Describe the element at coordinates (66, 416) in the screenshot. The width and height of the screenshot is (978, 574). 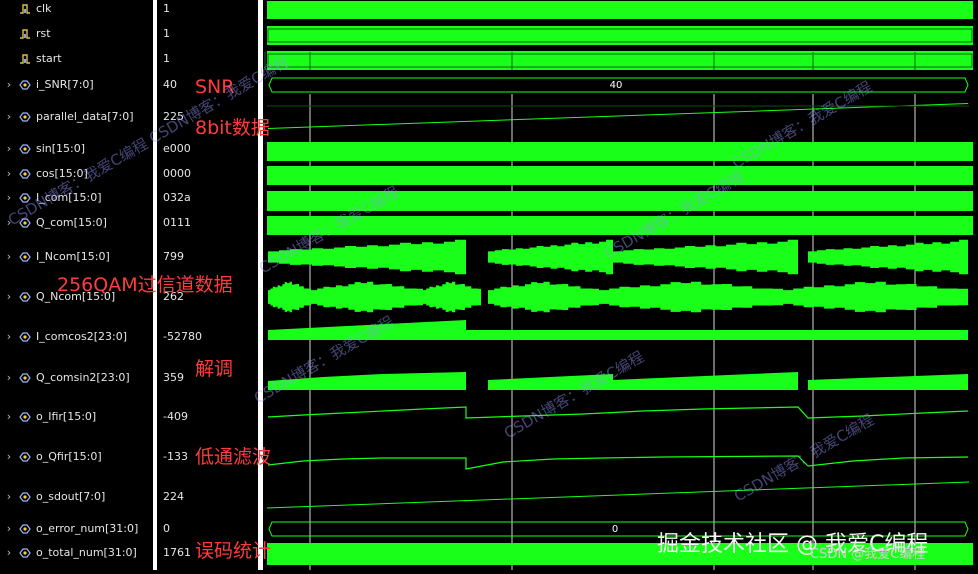
I see `signal-name: o_Ifir[15:0]` at that location.